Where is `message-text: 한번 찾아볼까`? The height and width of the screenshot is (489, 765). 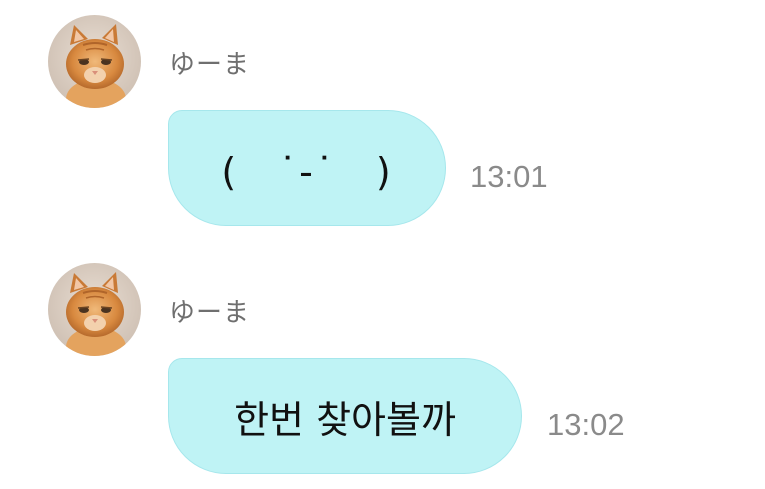
message-text: 한번 찾아볼까 is located at coordinates (345, 419).